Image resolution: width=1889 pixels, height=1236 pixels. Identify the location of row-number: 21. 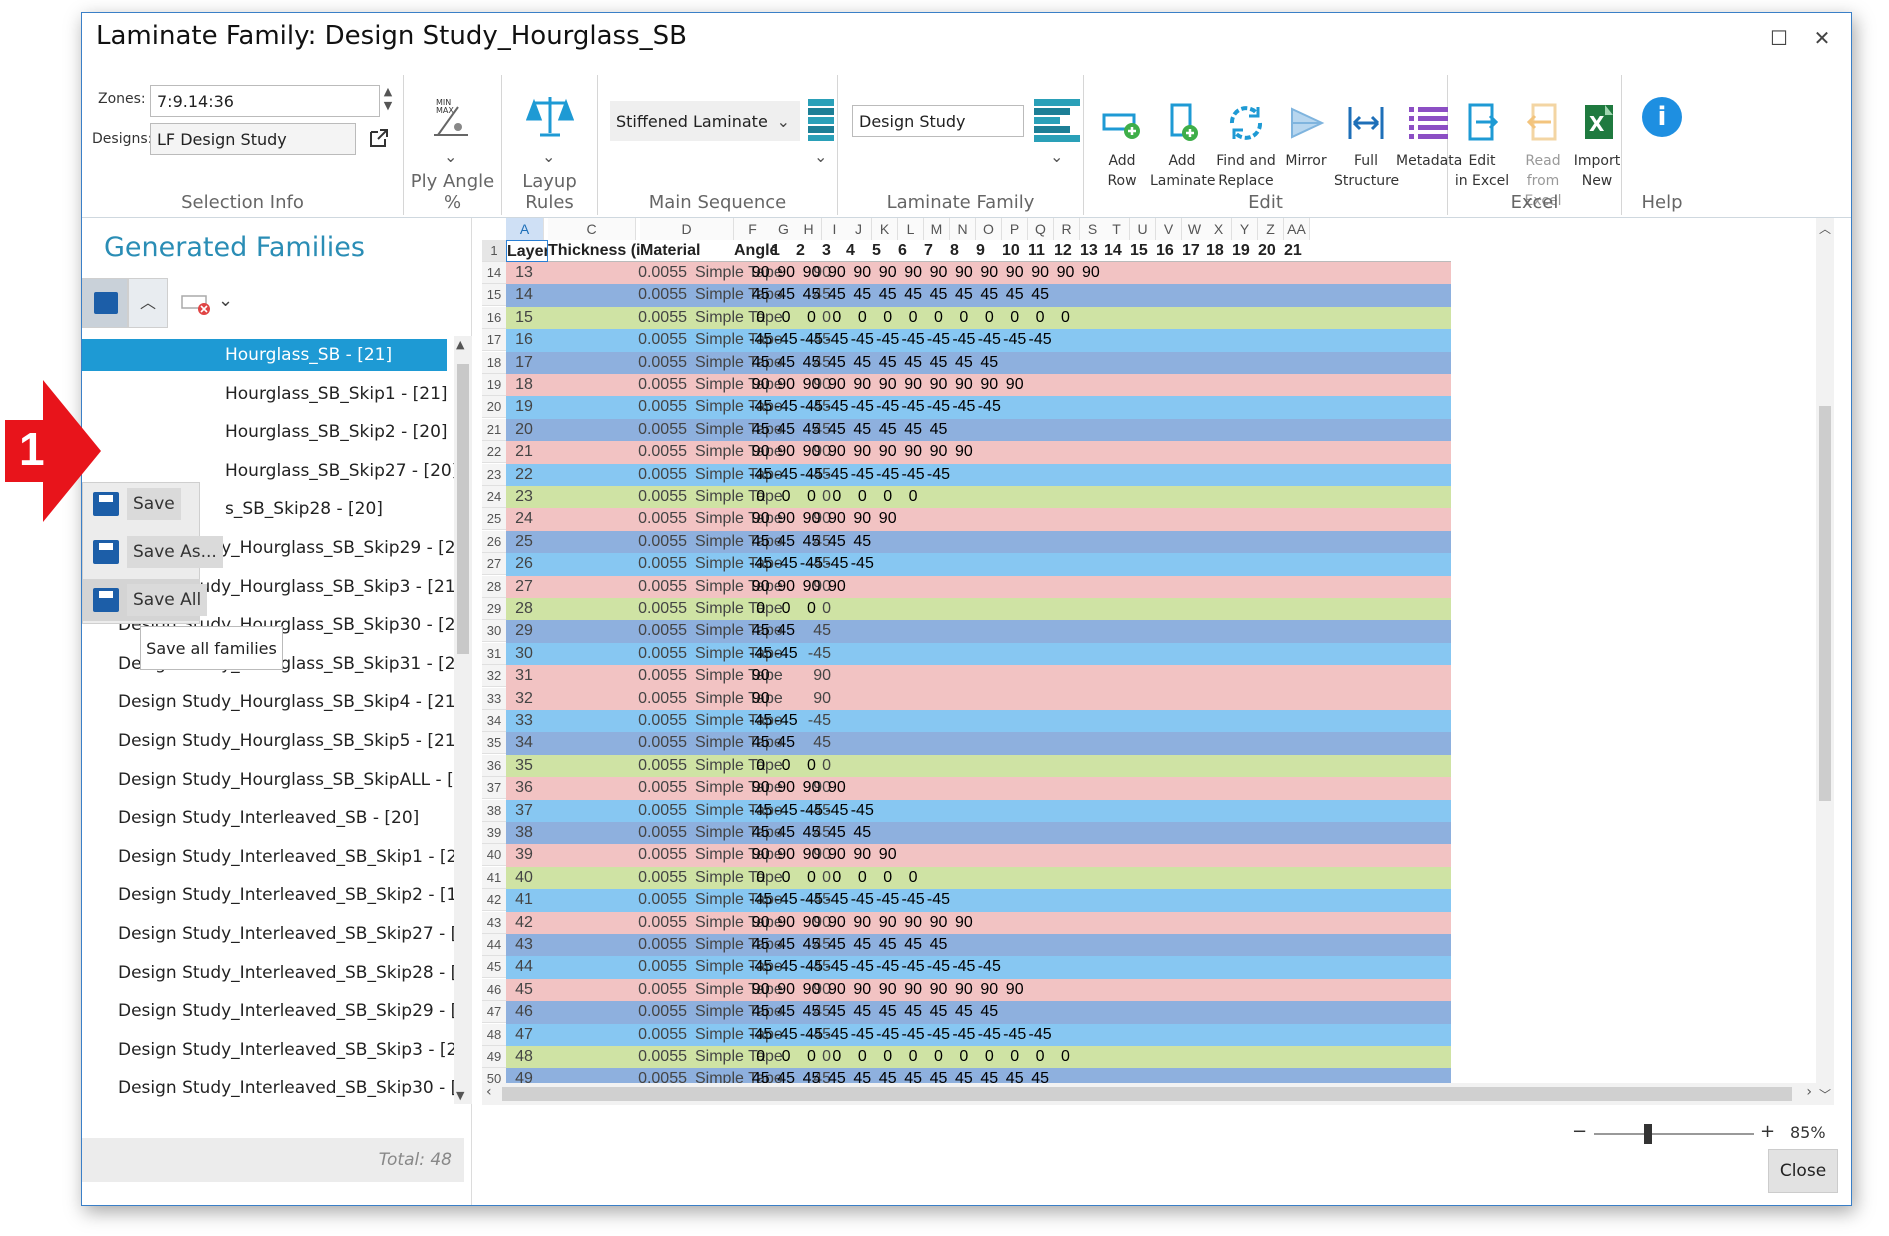
(494, 429).